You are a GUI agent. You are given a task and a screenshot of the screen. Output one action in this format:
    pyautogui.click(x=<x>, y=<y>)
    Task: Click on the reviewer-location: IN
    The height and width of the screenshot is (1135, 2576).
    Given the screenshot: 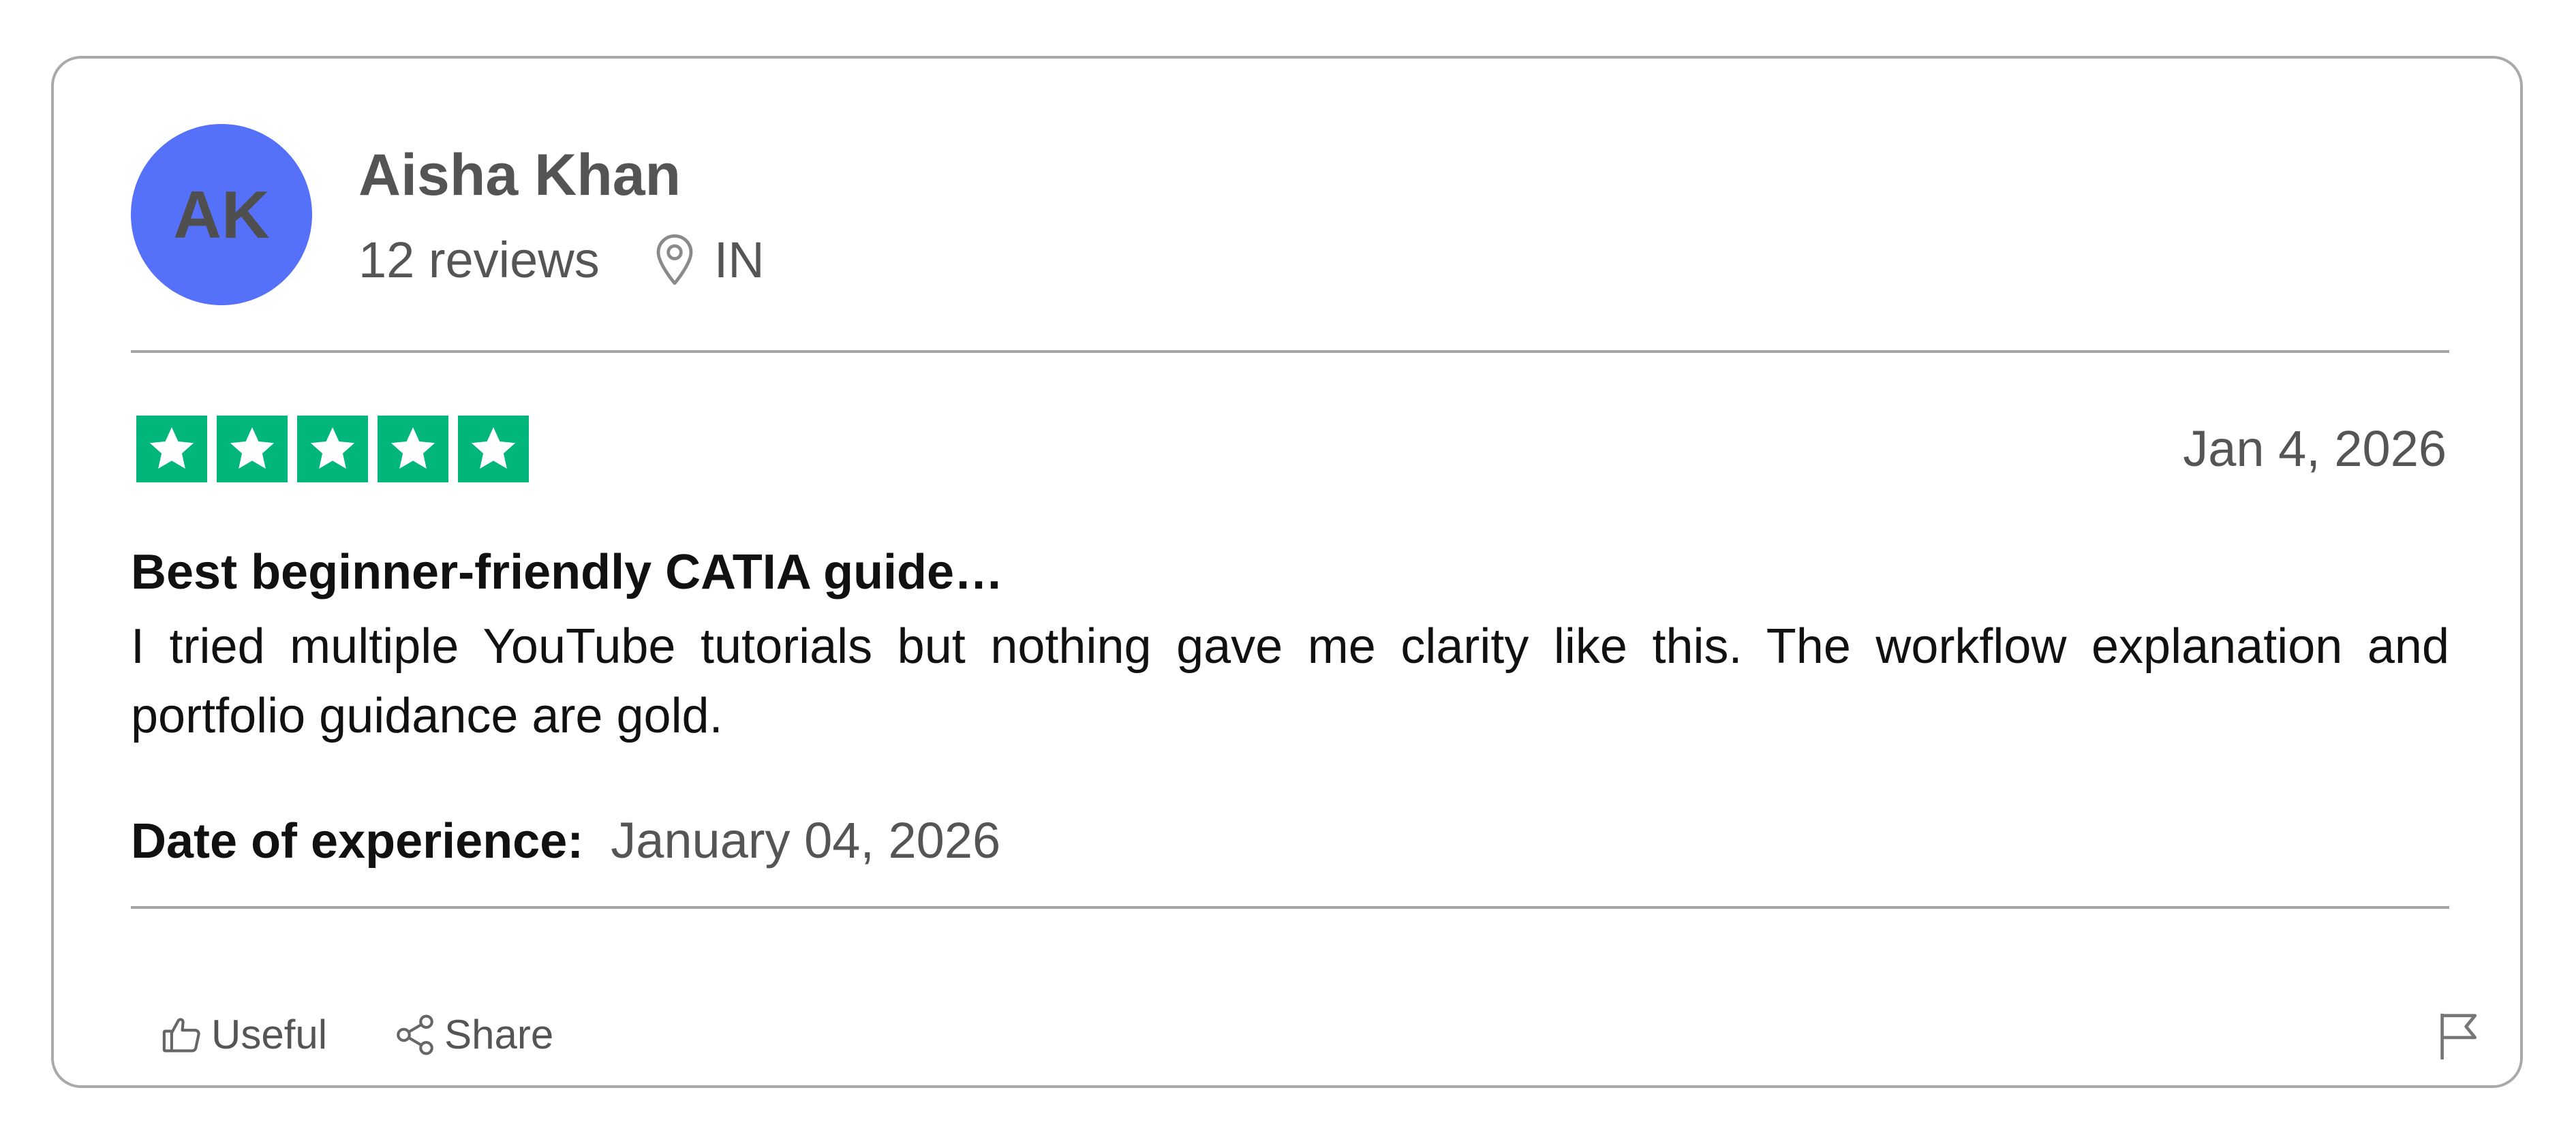 What is the action you would take?
    pyautogui.click(x=739, y=259)
    